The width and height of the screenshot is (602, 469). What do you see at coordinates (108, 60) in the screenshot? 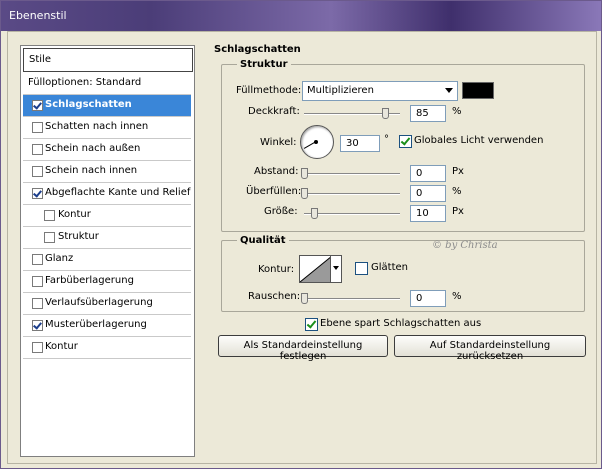
I see `styles-header: Stile` at bounding box center [108, 60].